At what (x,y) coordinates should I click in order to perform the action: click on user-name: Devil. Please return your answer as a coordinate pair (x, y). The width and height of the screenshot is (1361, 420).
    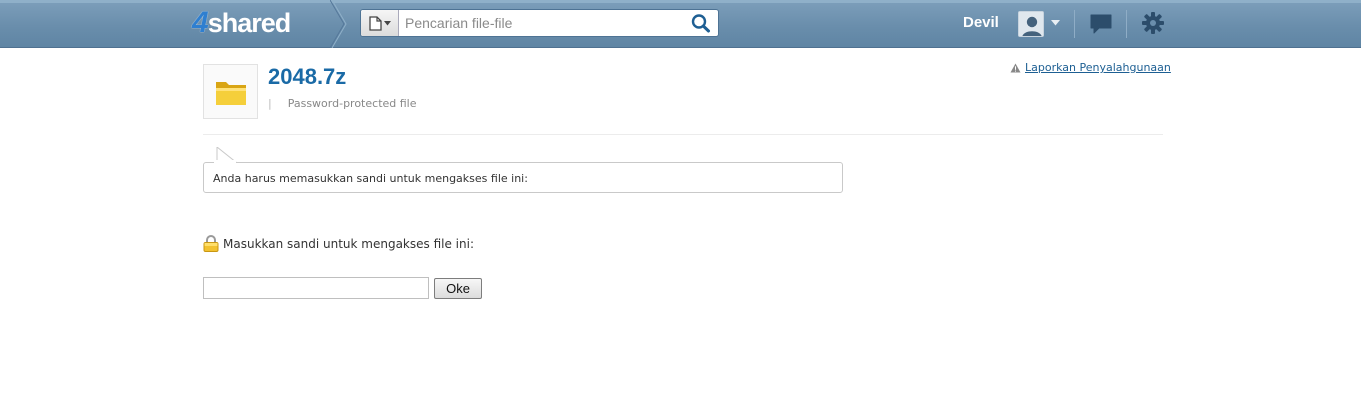
    Looking at the image, I should click on (981, 22).